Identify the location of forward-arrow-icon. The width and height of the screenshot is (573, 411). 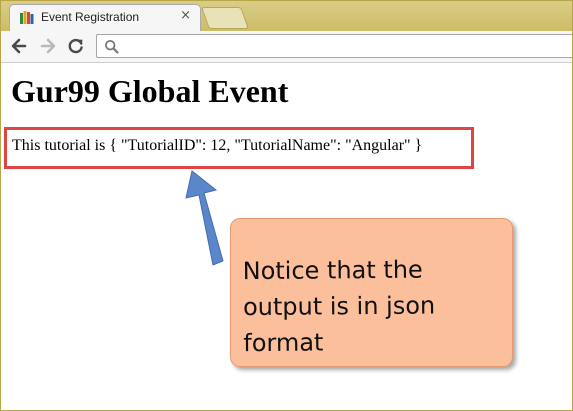
(48, 46).